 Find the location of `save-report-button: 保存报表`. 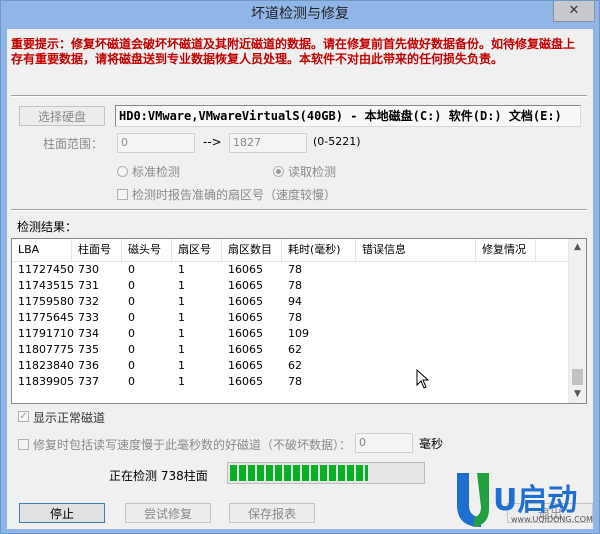

save-report-button: 保存报表 is located at coordinates (272, 513).